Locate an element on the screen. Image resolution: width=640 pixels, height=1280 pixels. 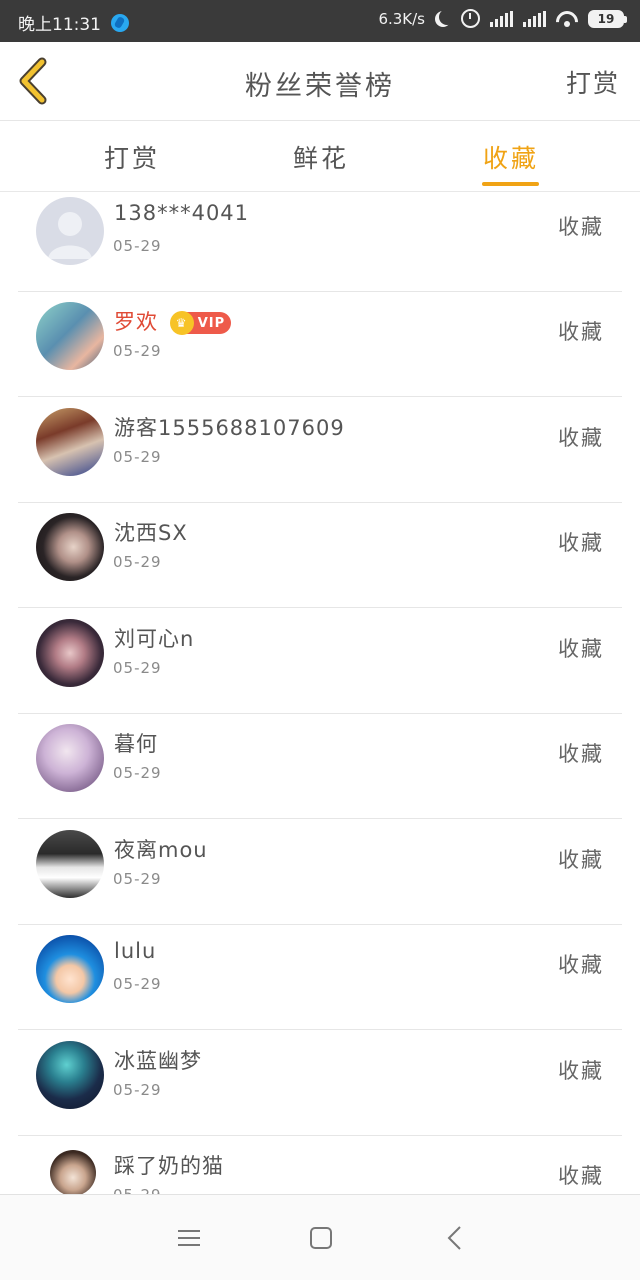
list-item: 夜离mou 05-29 收藏 is located at coordinates (320, 872).